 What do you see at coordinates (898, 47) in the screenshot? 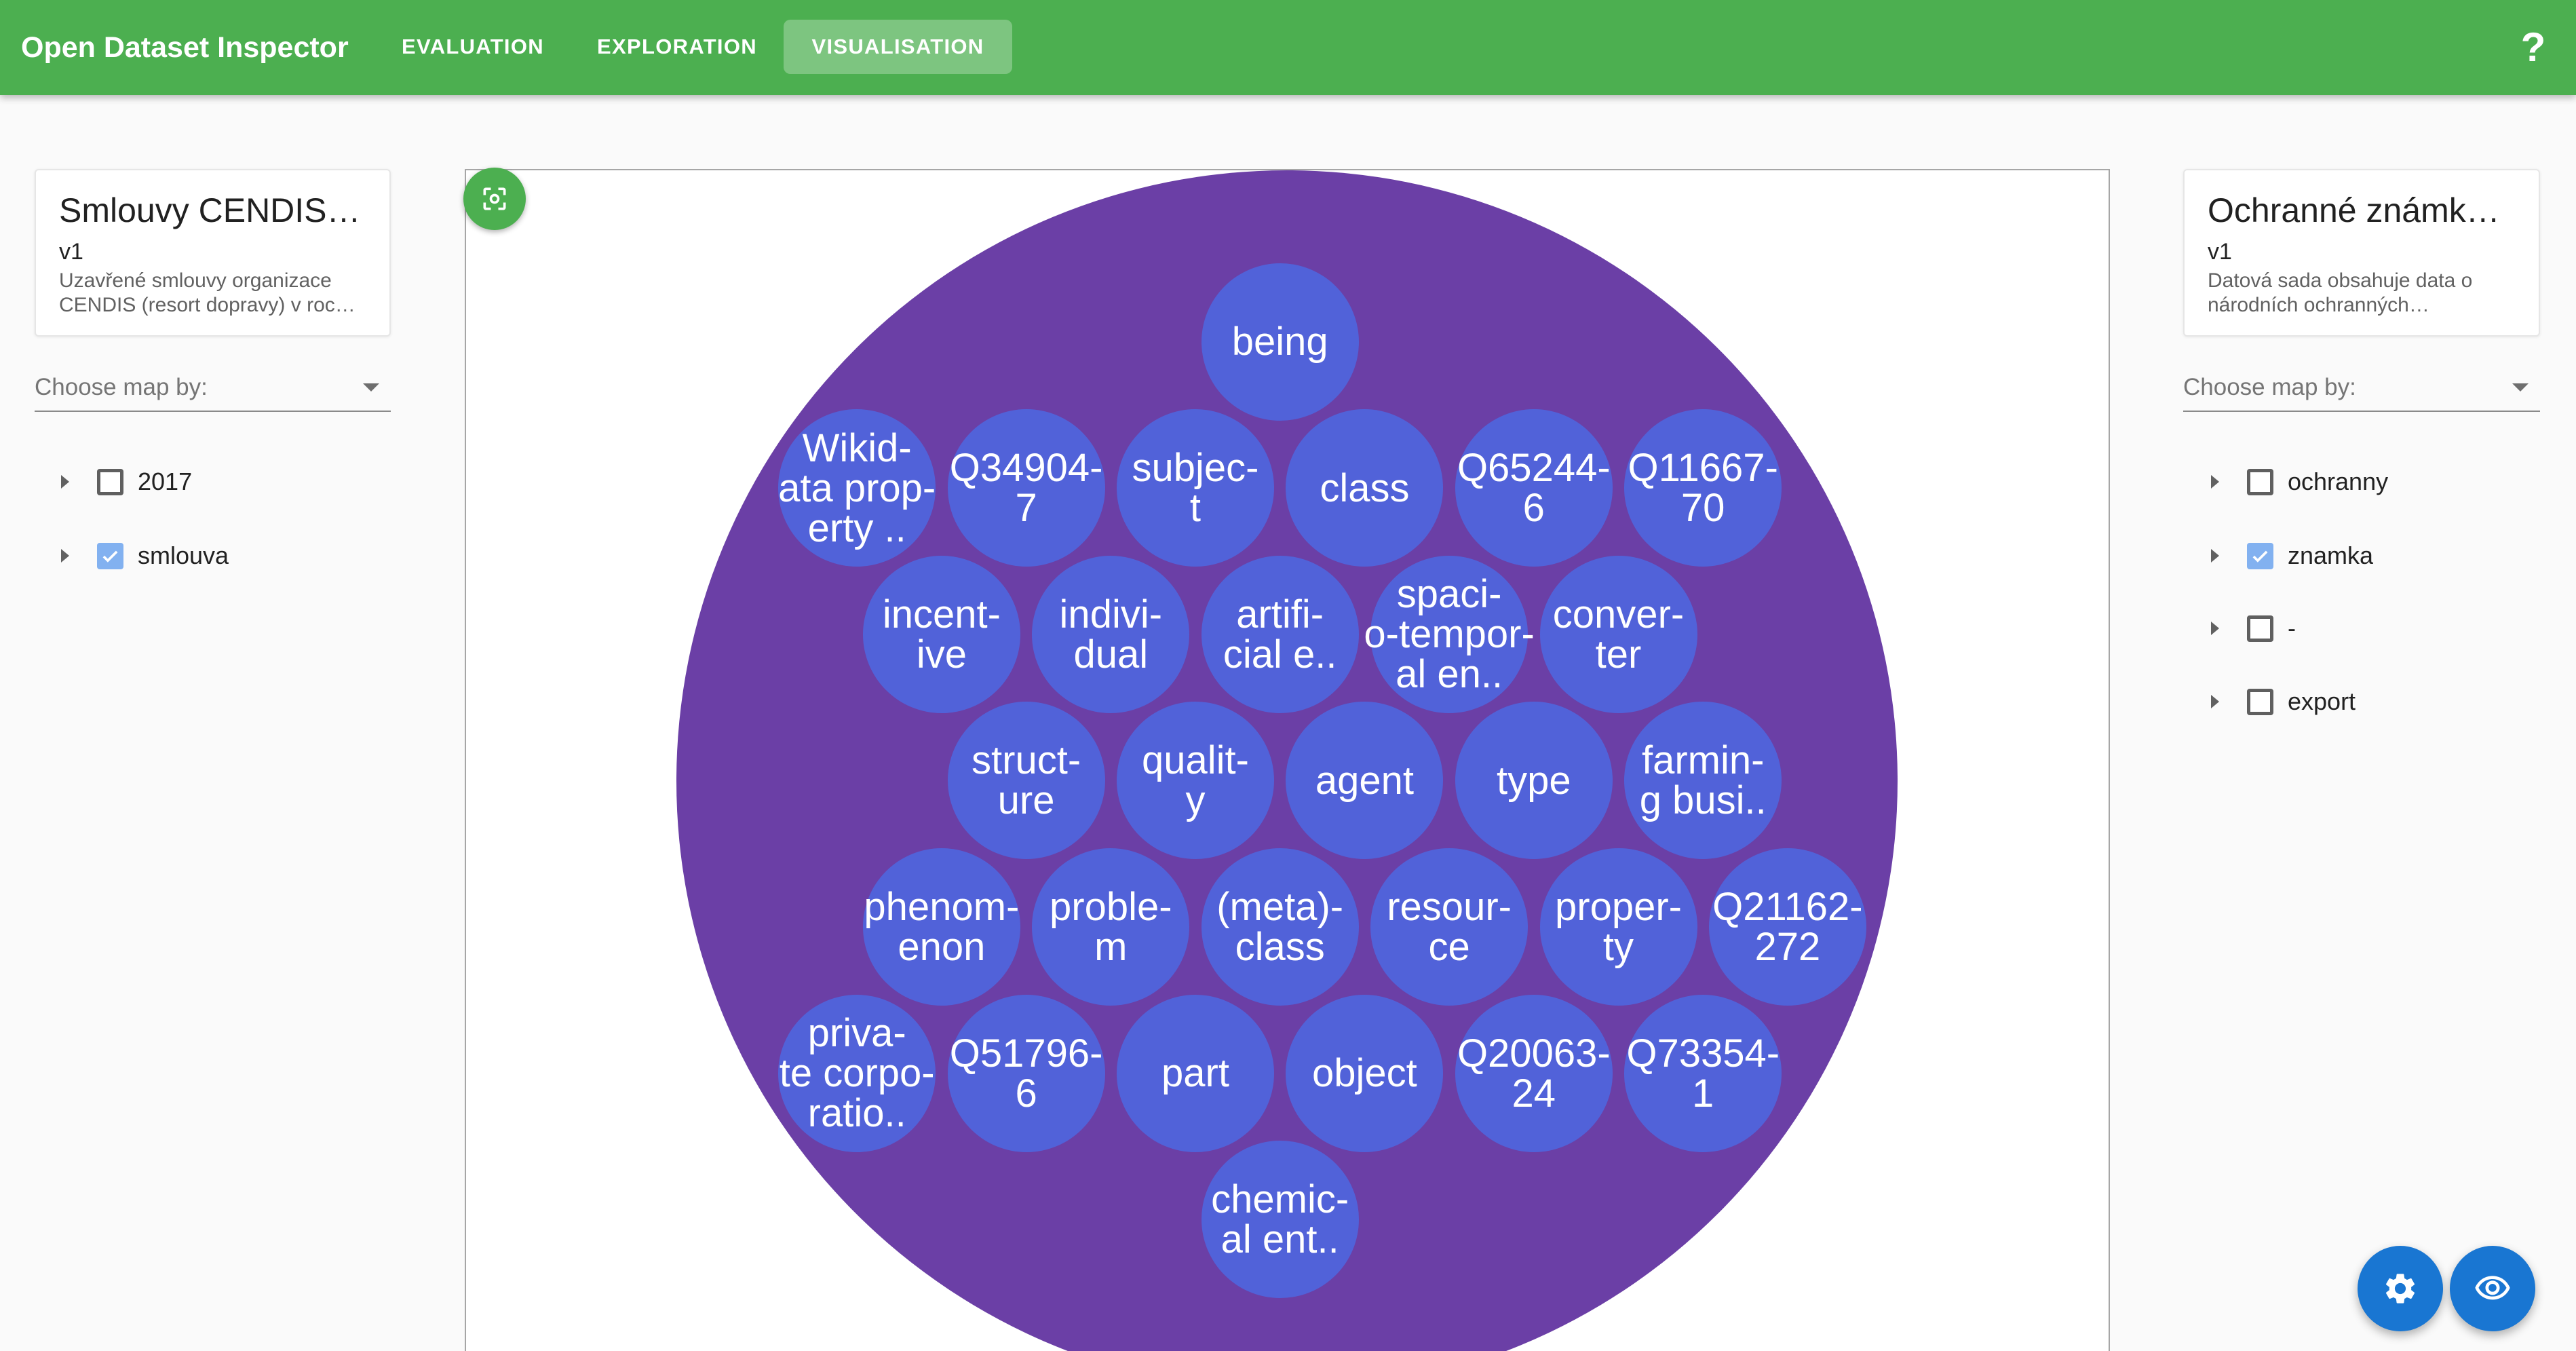
I see `tab-visualisation: VISUALISATION` at bounding box center [898, 47].